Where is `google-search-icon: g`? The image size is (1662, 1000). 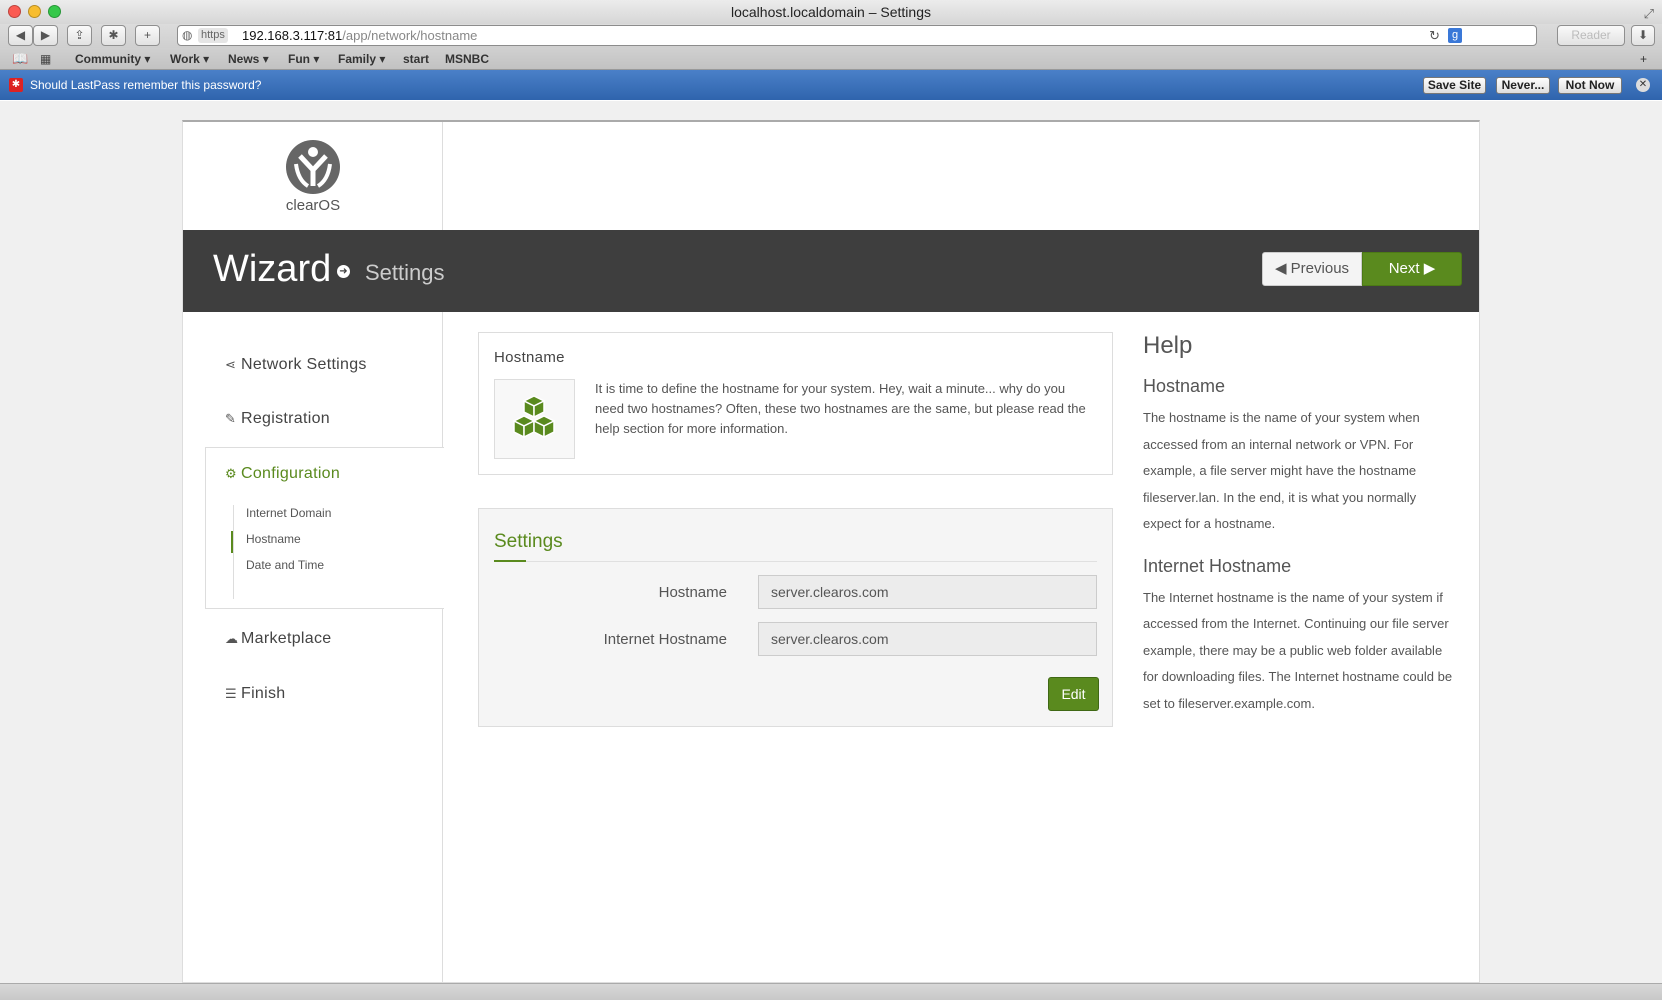
google-search-icon: g is located at coordinates (1455, 35).